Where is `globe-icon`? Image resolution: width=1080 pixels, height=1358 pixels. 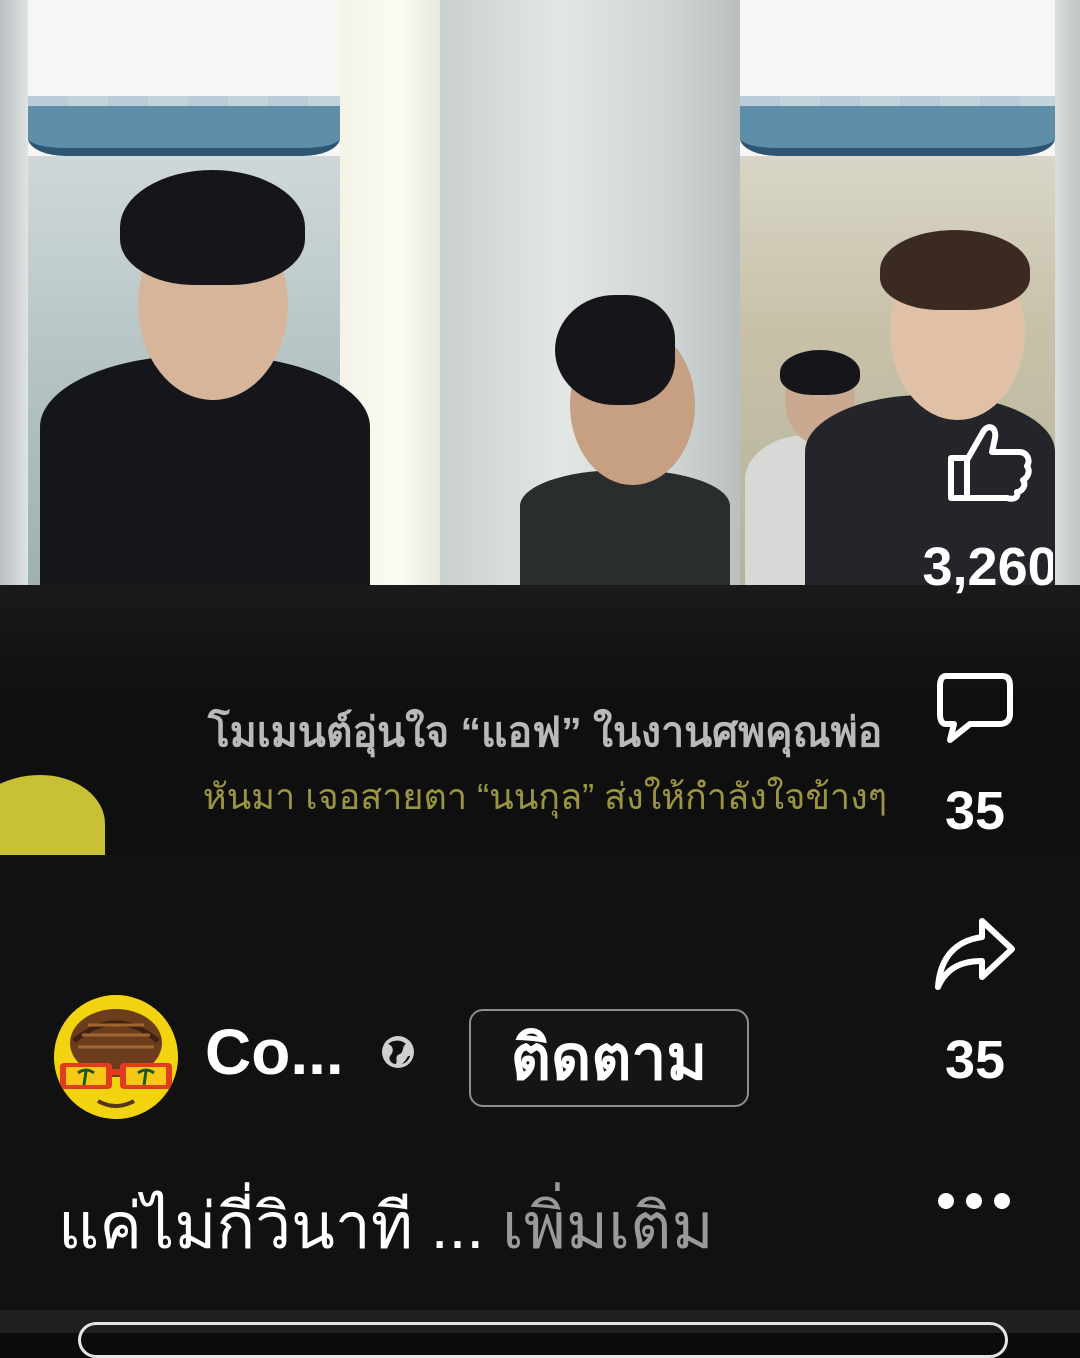 globe-icon is located at coordinates (398, 1052).